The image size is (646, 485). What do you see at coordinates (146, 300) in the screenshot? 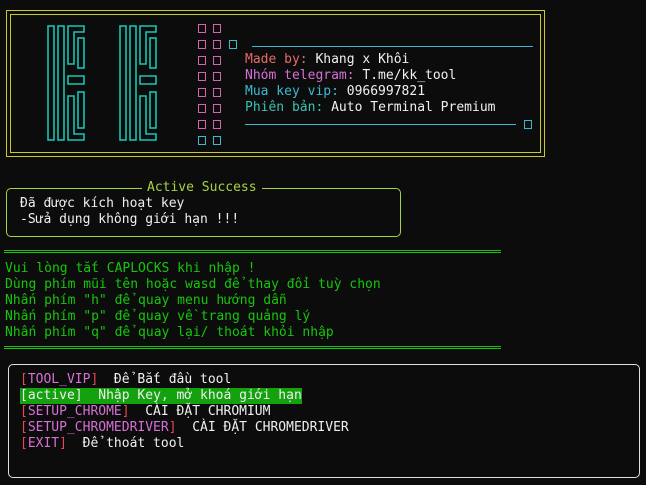
I see `instruction-line: Nhấn phím "h" để quay menu hướng dẫn` at bounding box center [146, 300].